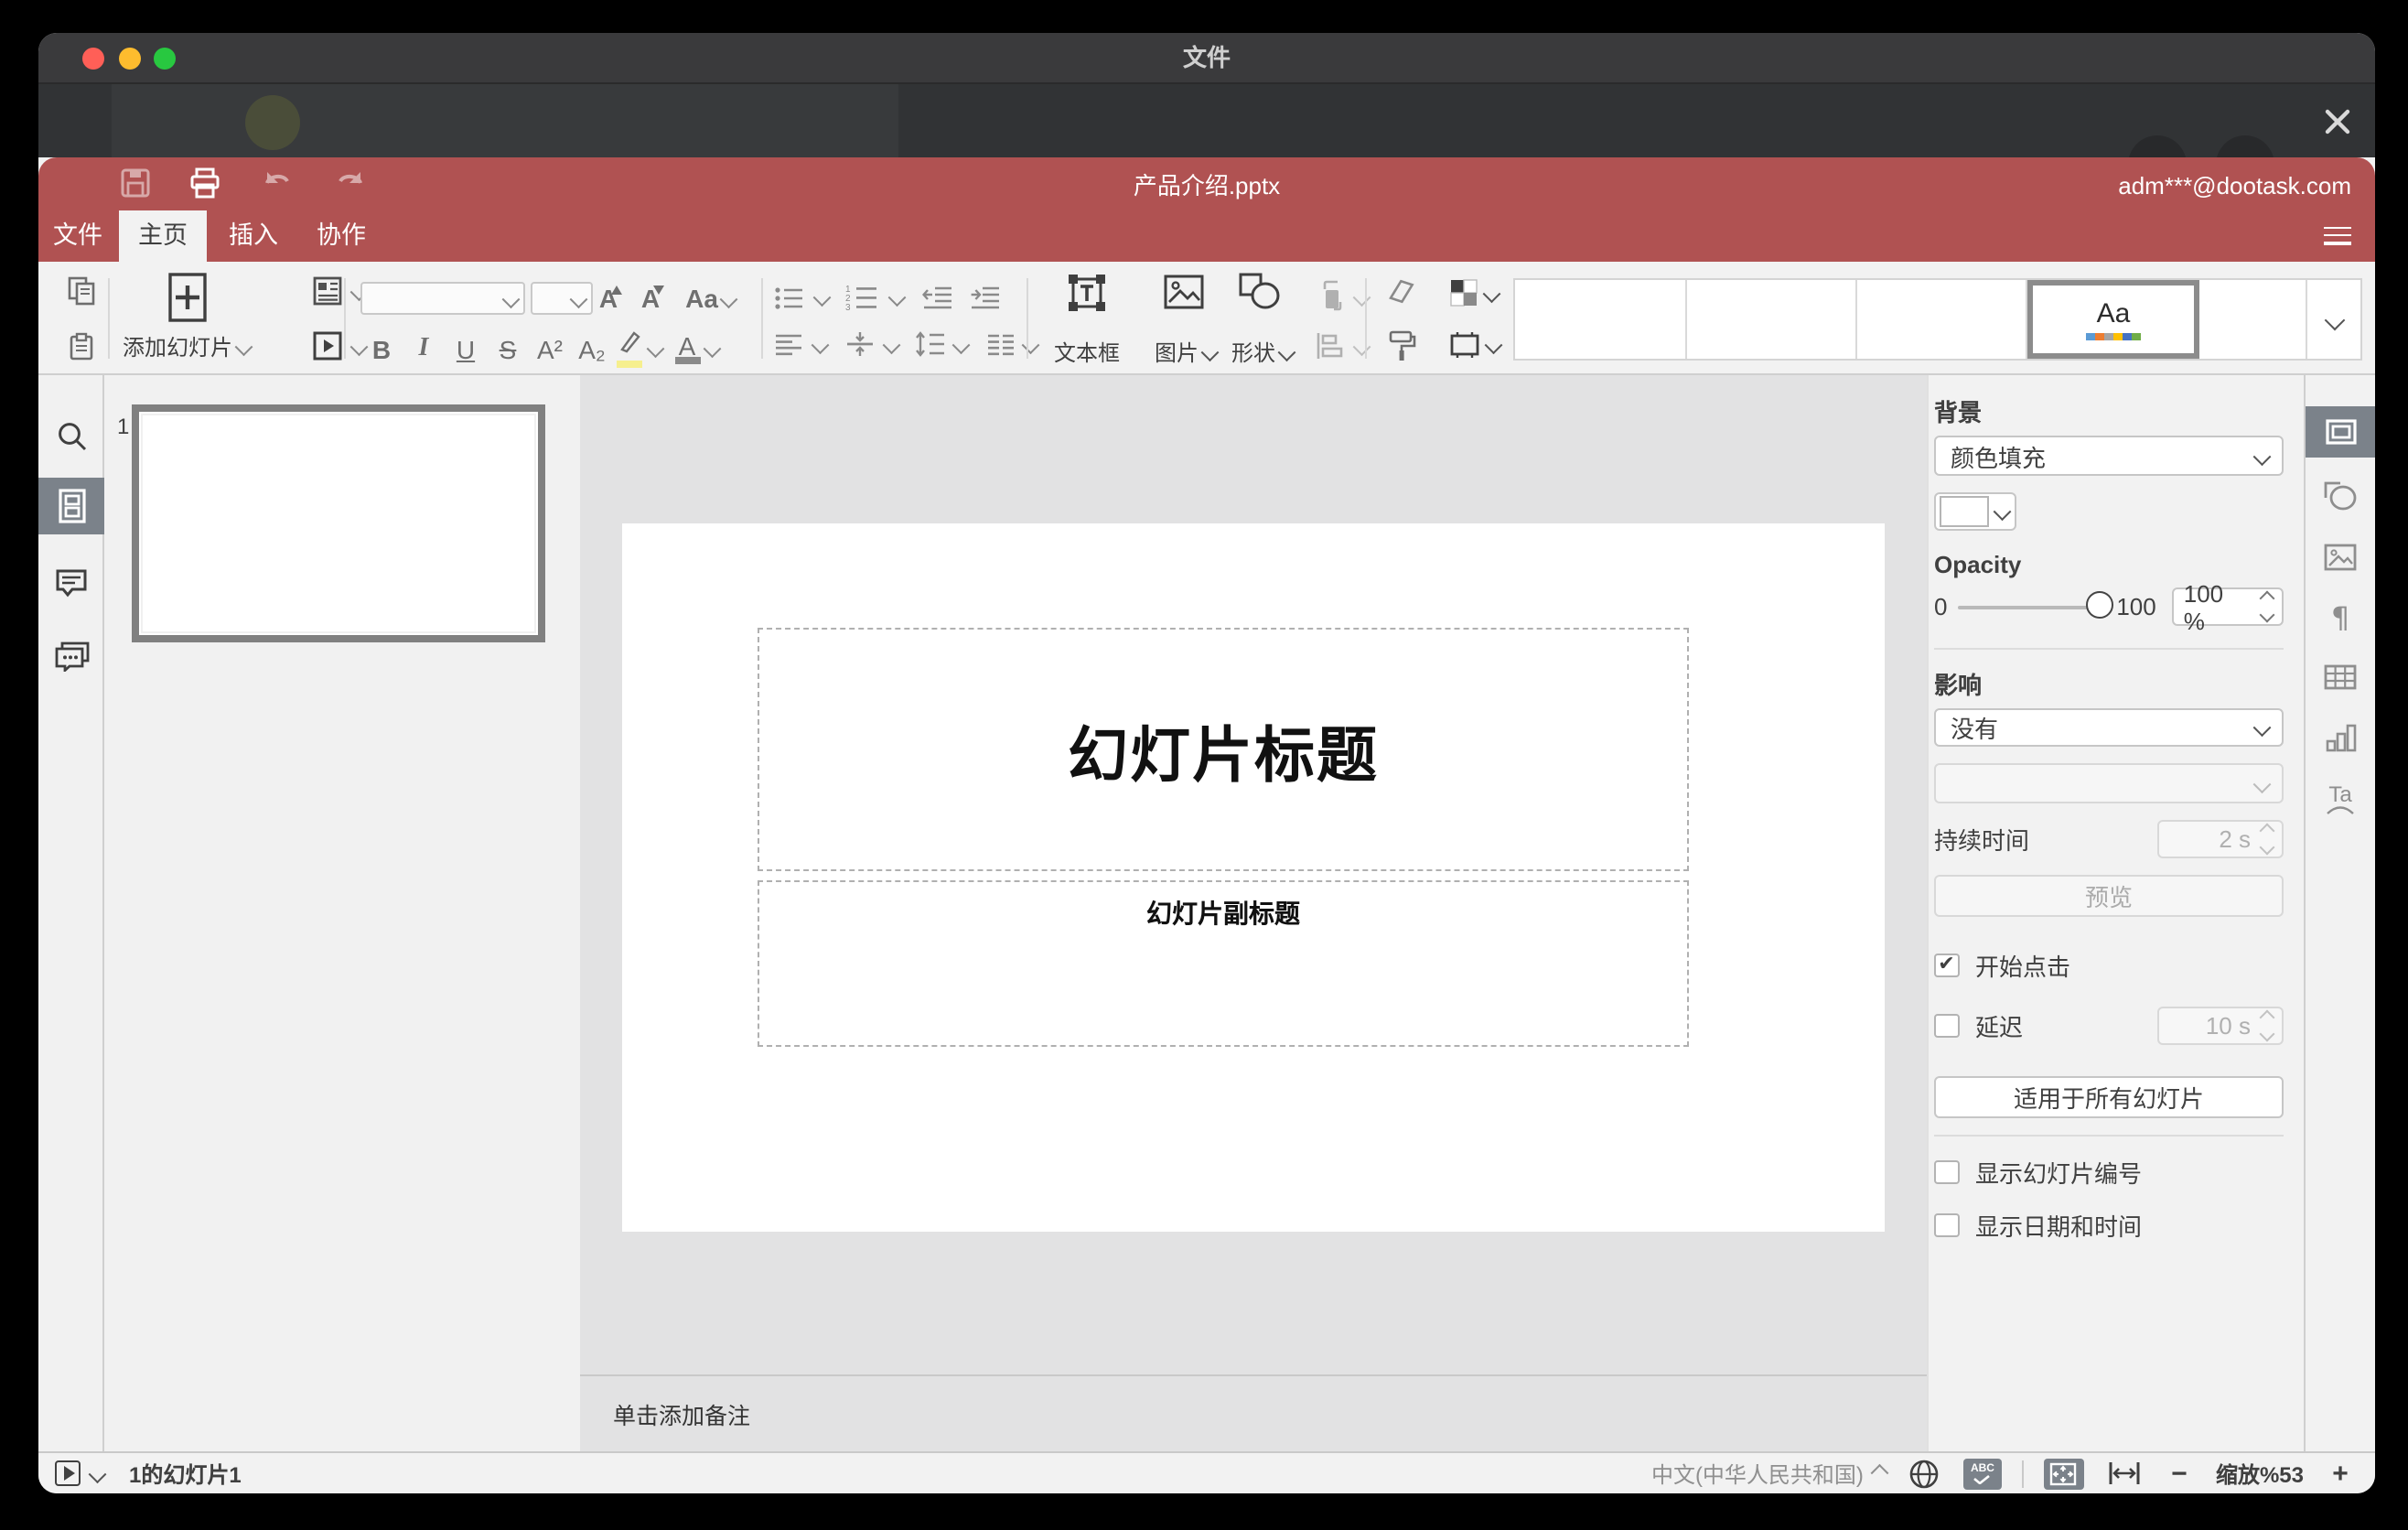 This screenshot has height=1530, width=2408. What do you see at coordinates (1982, 1473) in the screenshot?
I see `spell-check-button: ABC` at bounding box center [1982, 1473].